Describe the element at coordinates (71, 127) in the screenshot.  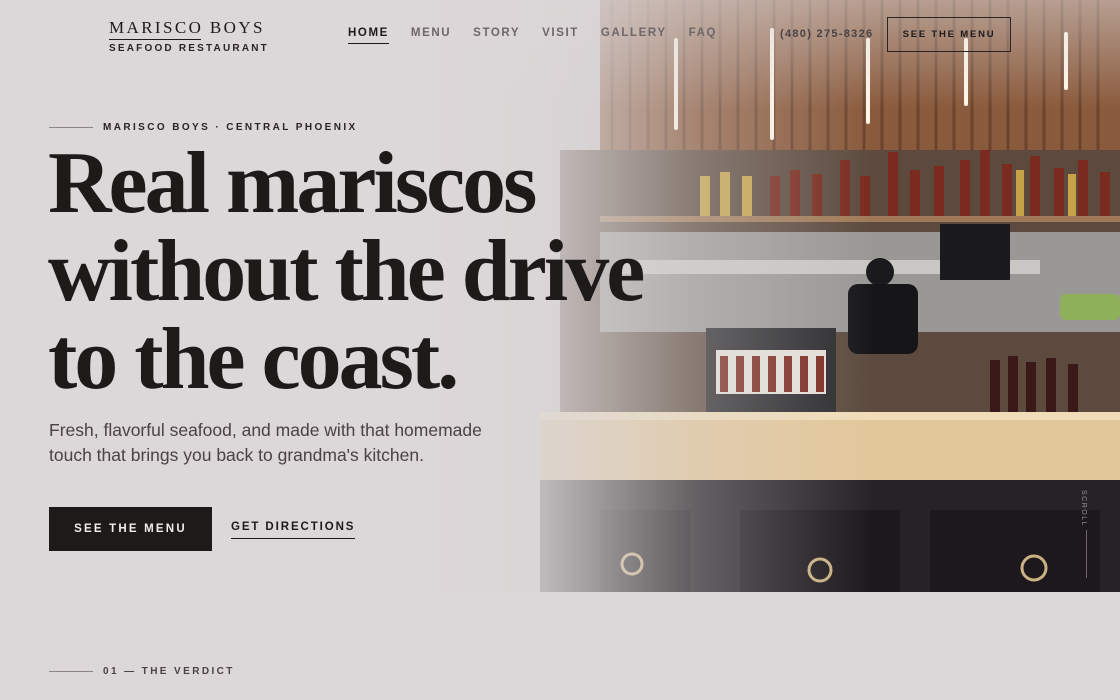
I see `eyebrow-rule` at that location.